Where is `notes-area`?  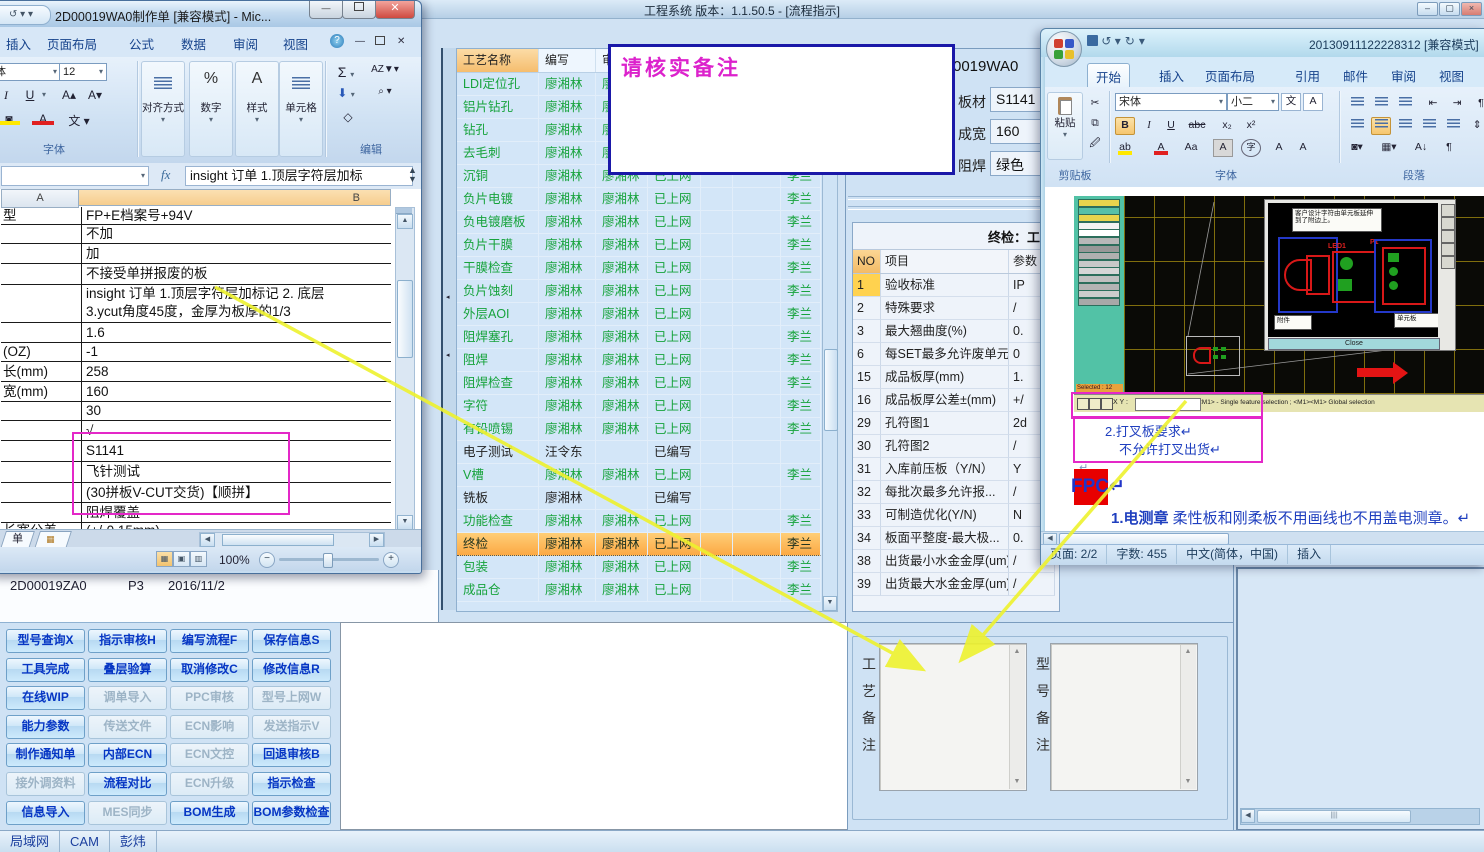
notes-area is located at coordinates (594, 726).